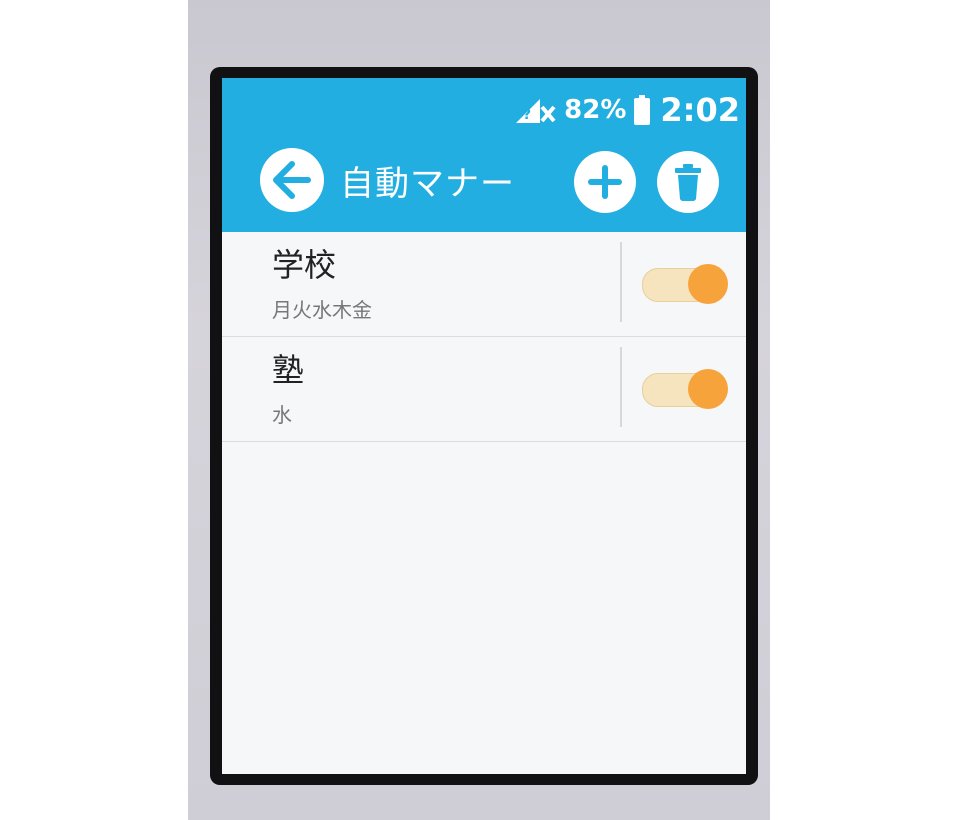  Describe the element at coordinates (484, 389) in the screenshot. I see `list-item: 塾 水` at that location.